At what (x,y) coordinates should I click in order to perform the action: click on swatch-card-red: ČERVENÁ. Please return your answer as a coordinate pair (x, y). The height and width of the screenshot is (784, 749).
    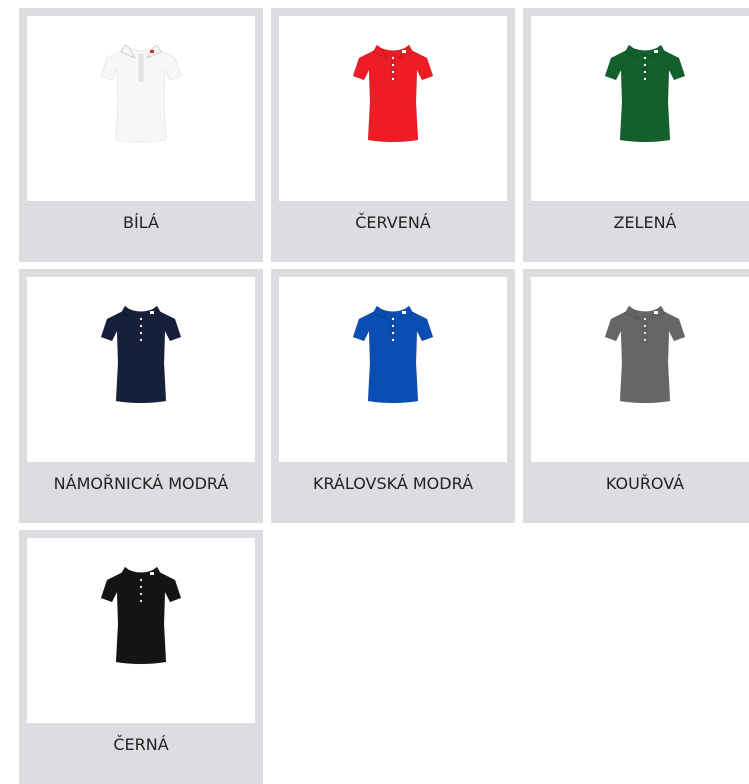
    Looking at the image, I should click on (393, 135).